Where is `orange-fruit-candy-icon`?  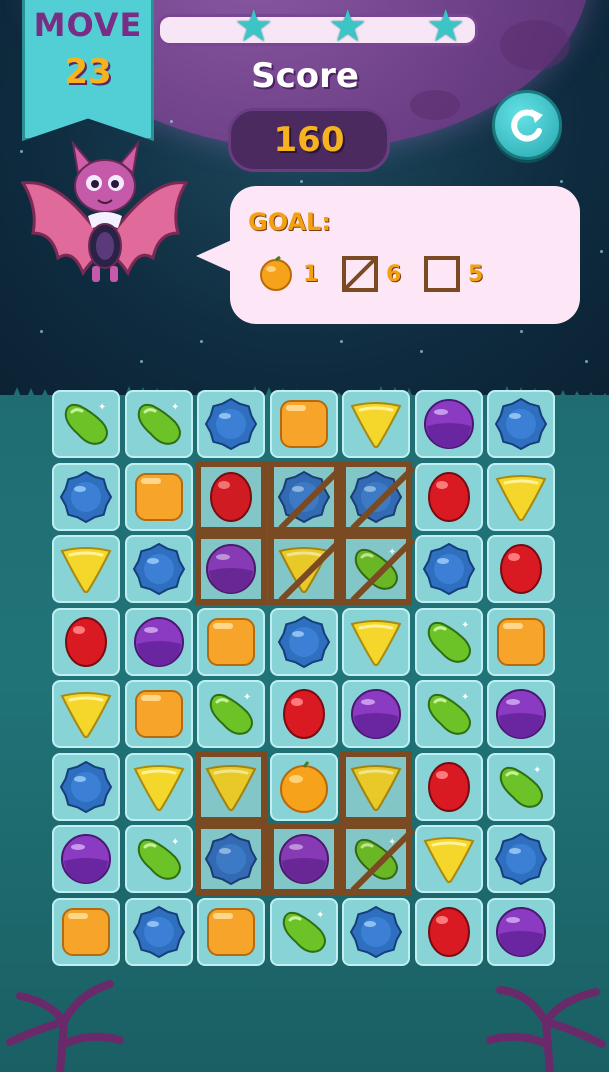 orange-fruit-candy-icon is located at coordinates (303, 786).